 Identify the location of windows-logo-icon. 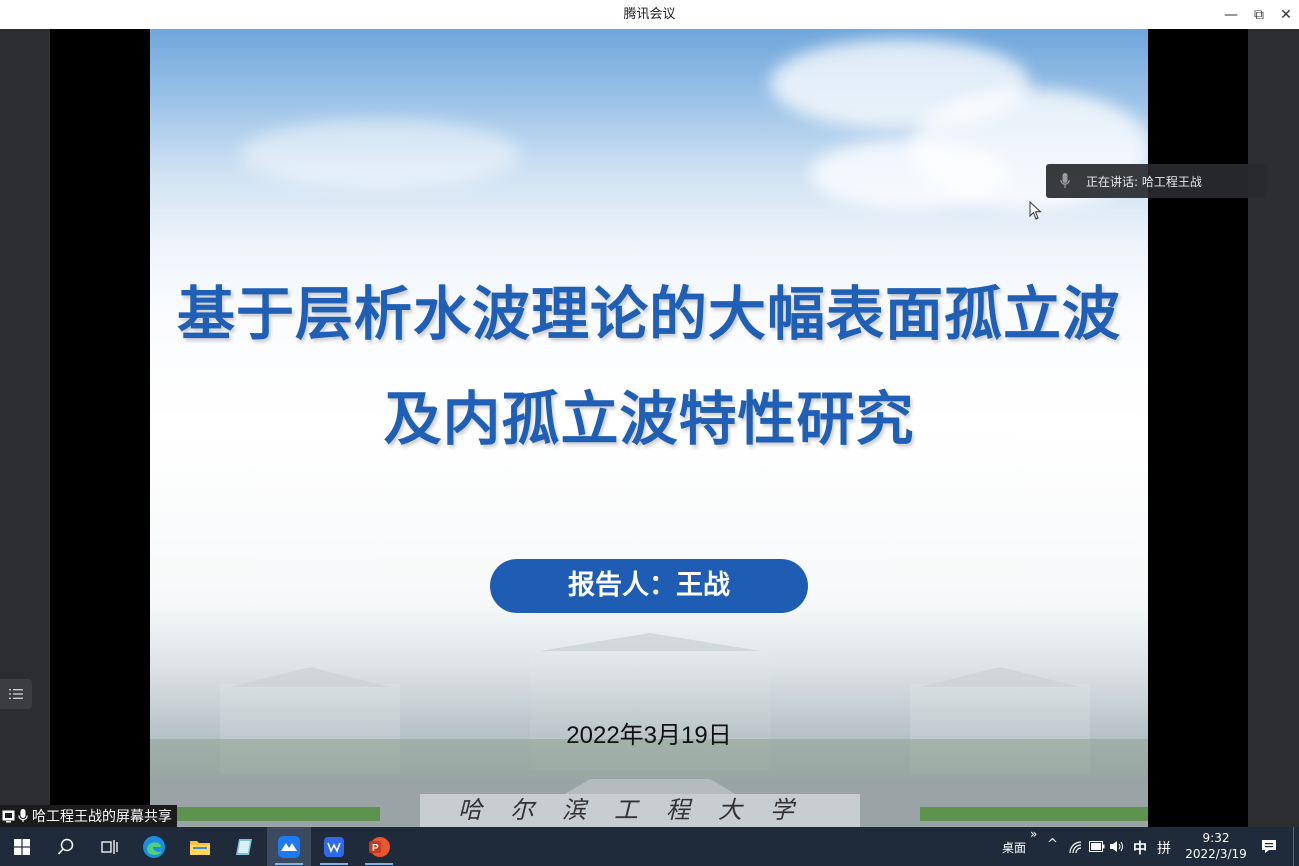
(22, 846).